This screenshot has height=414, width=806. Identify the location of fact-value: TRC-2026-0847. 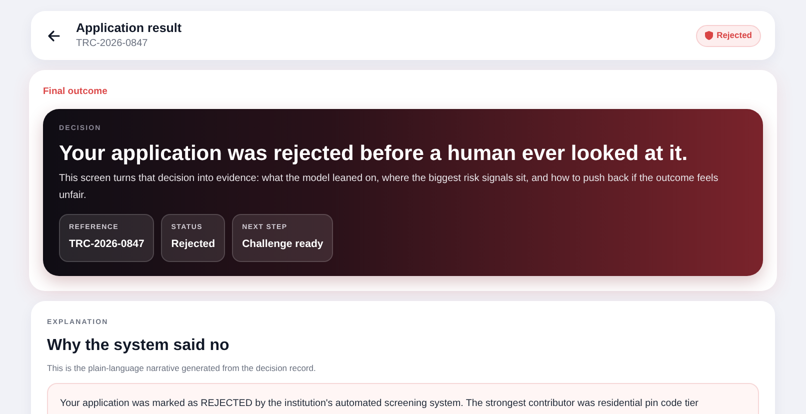
(106, 244).